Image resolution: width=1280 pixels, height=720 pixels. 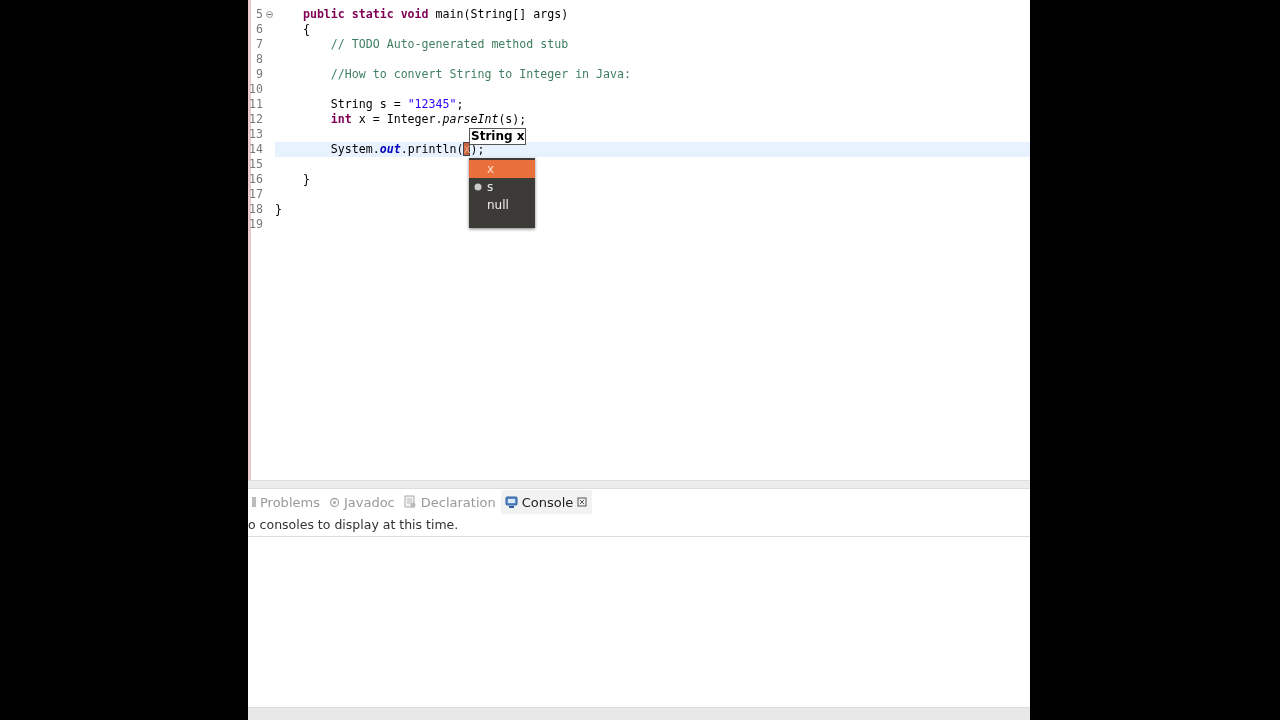 What do you see at coordinates (362, 502) in the screenshot?
I see `view-tab: Javadoc` at bounding box center [362, 502].